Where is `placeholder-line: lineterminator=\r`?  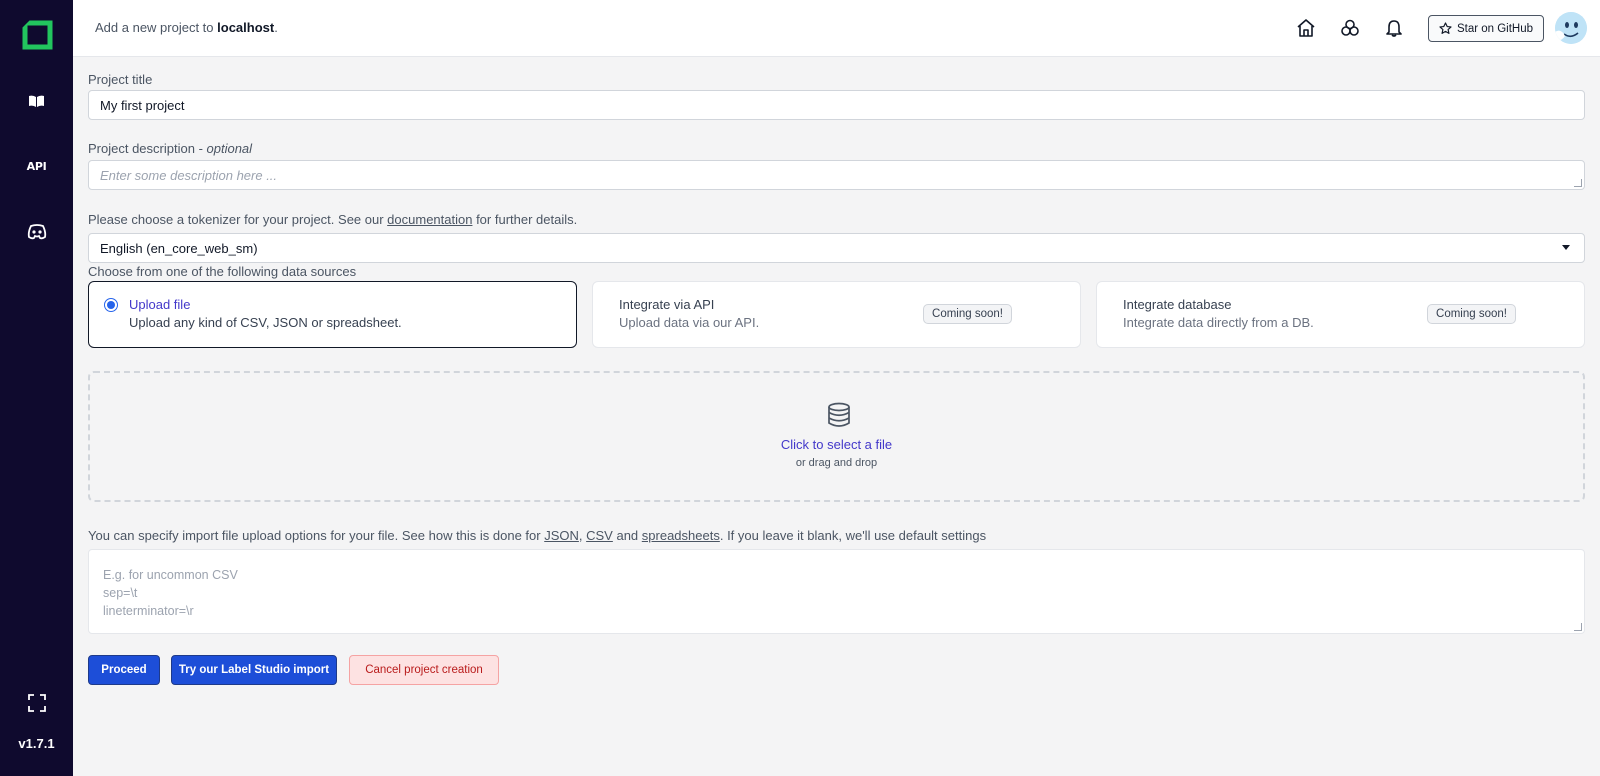 placeholder-line: lineterminator=\r is located at coordinates (148, 611).